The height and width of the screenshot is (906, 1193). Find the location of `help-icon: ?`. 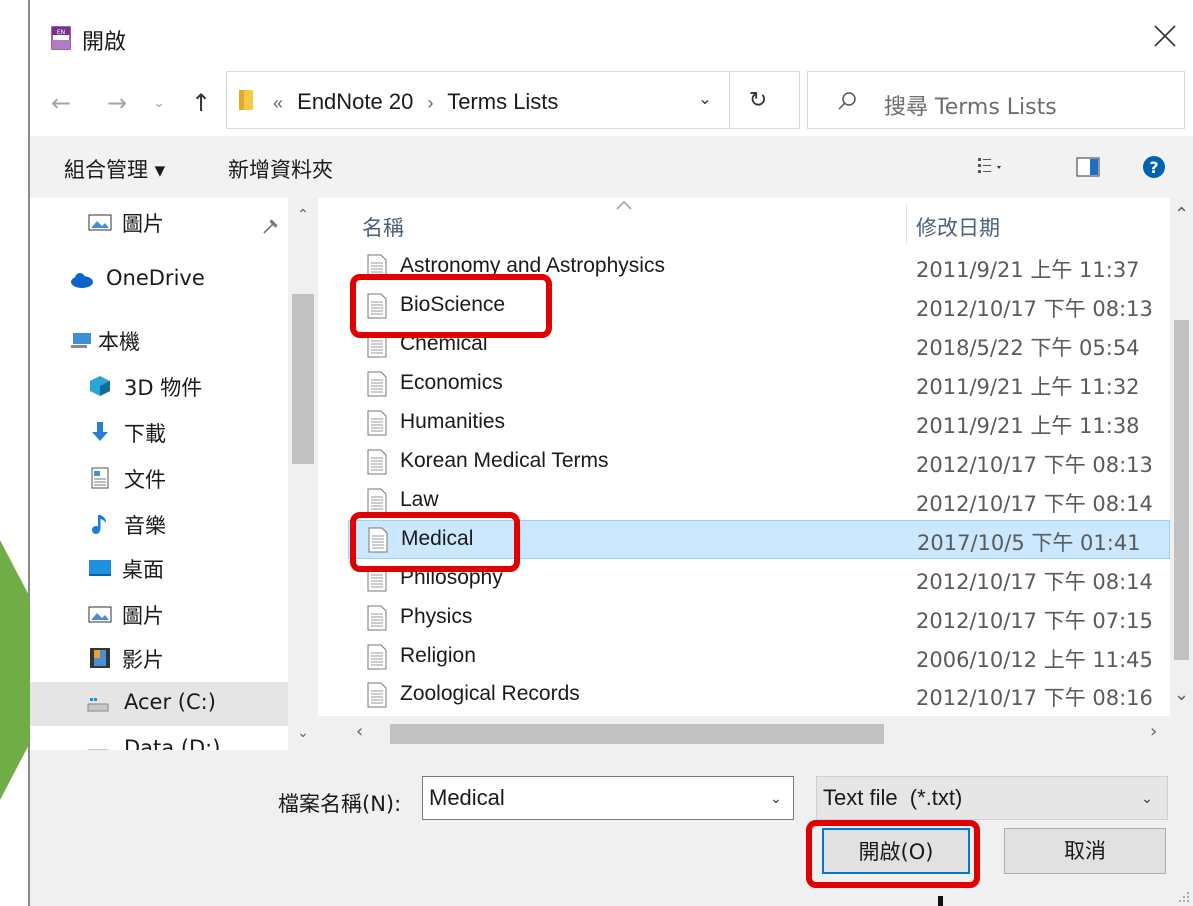

help-icon: ? is located at coordinates (1154, 167).